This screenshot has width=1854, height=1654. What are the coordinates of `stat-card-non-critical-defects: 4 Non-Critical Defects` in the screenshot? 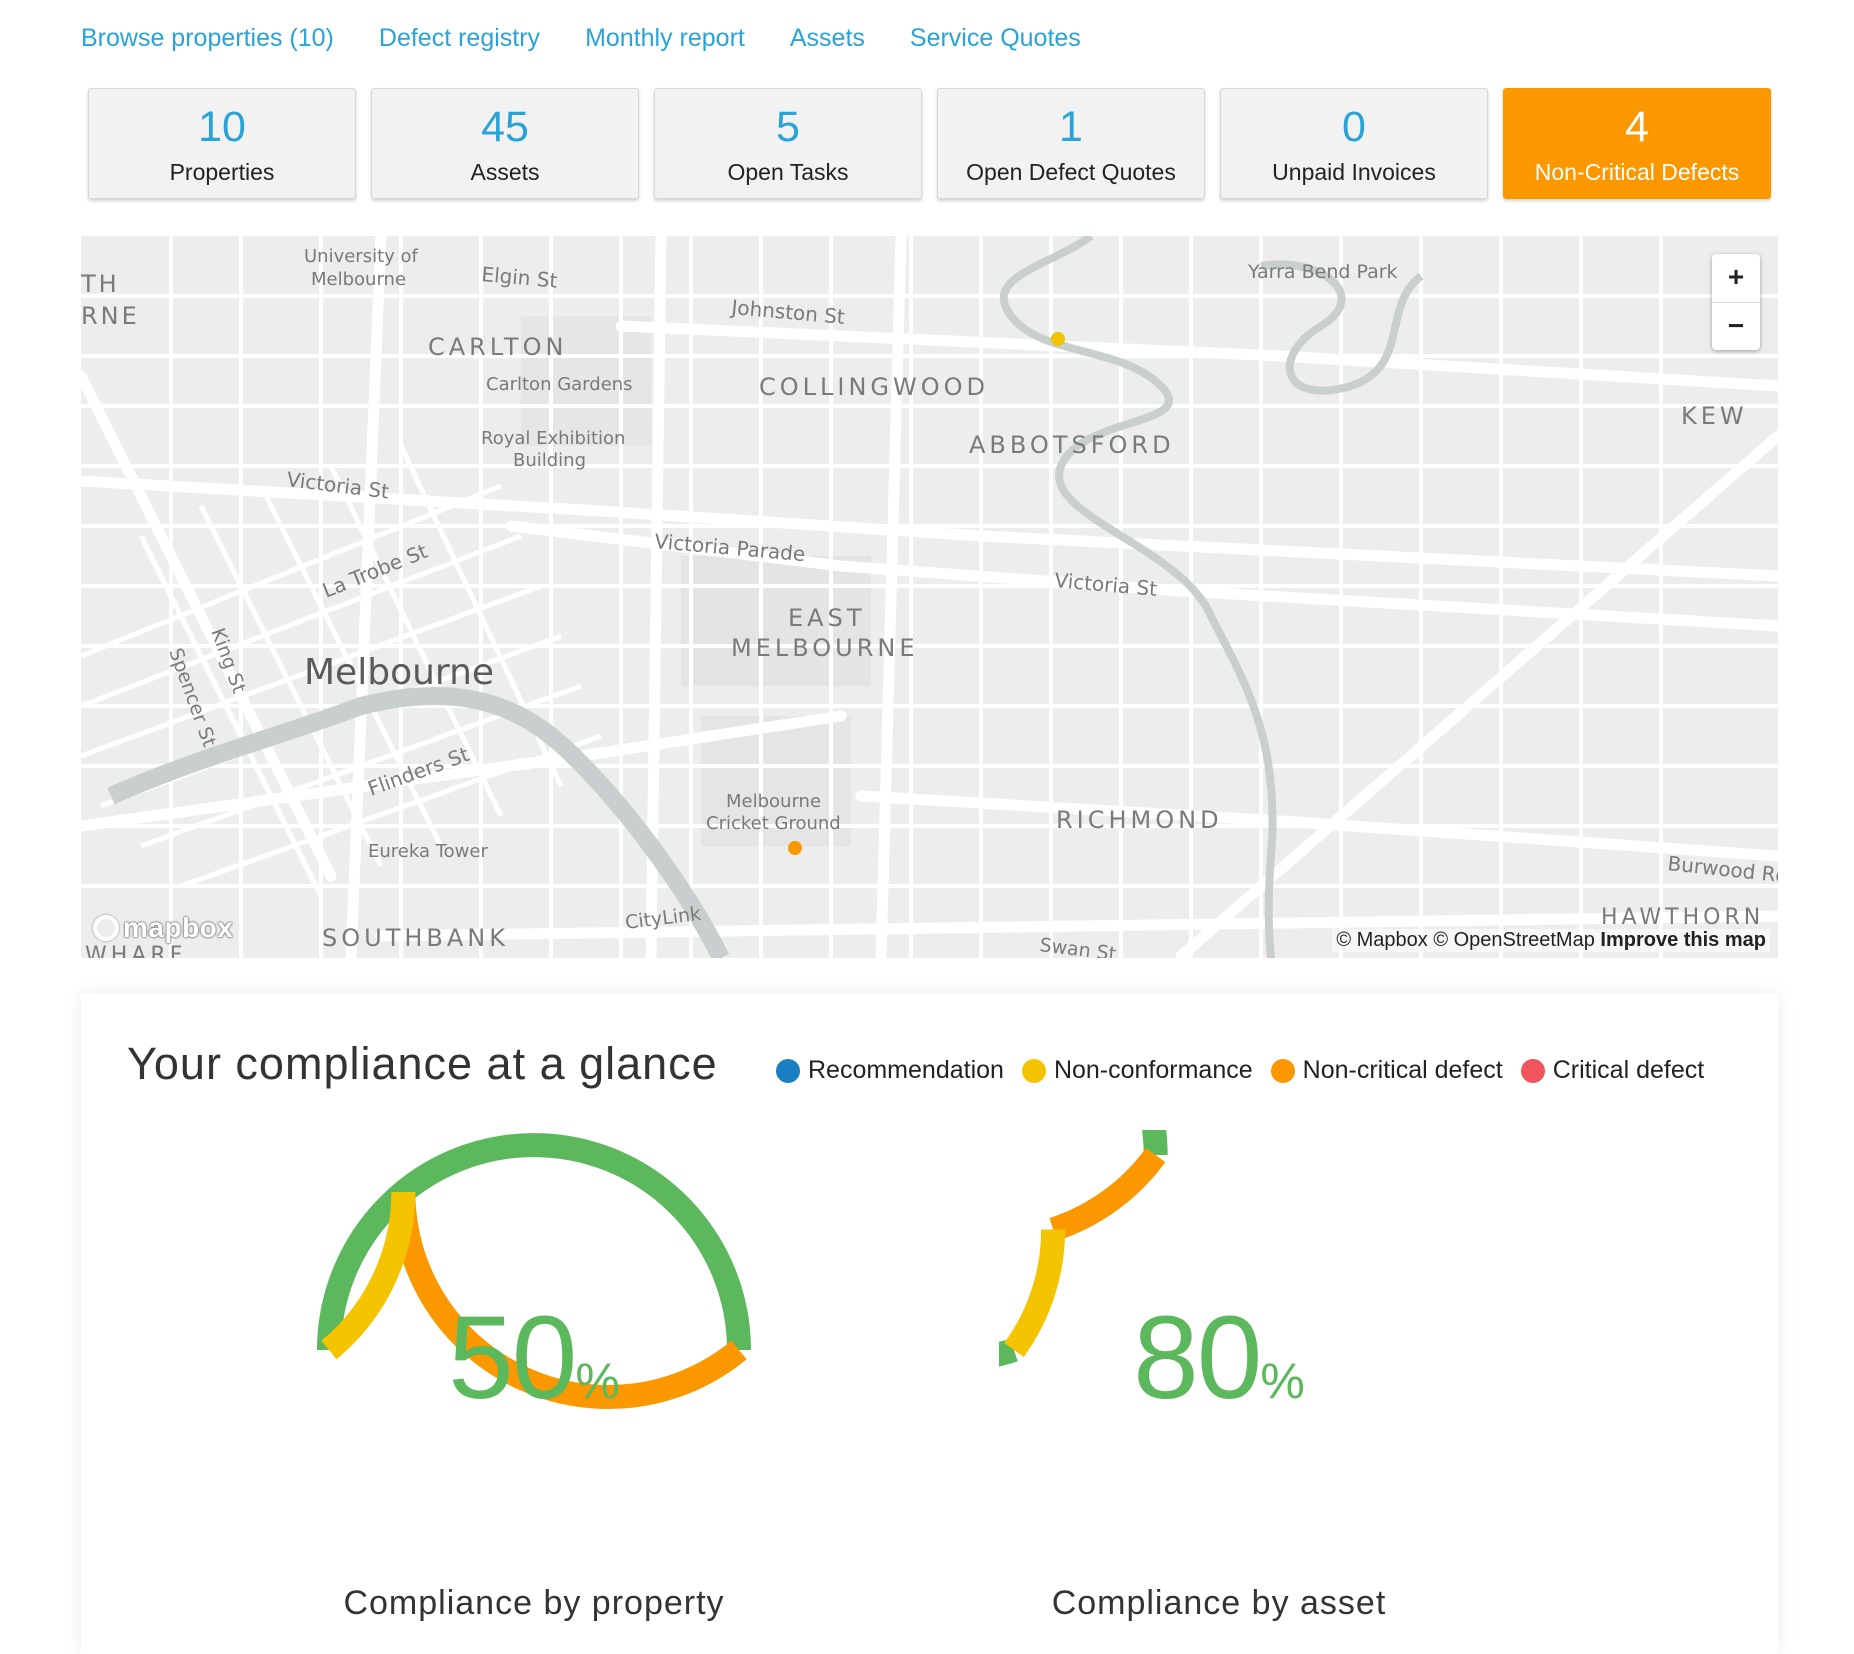 It's located at (1637, 143).